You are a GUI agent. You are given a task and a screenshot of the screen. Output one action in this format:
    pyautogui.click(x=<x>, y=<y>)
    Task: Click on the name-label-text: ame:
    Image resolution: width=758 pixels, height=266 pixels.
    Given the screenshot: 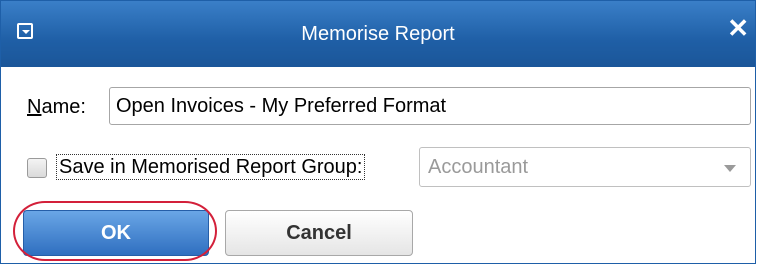 What is the action you would take?
    pyautogui.click(x=63, y=107)
    